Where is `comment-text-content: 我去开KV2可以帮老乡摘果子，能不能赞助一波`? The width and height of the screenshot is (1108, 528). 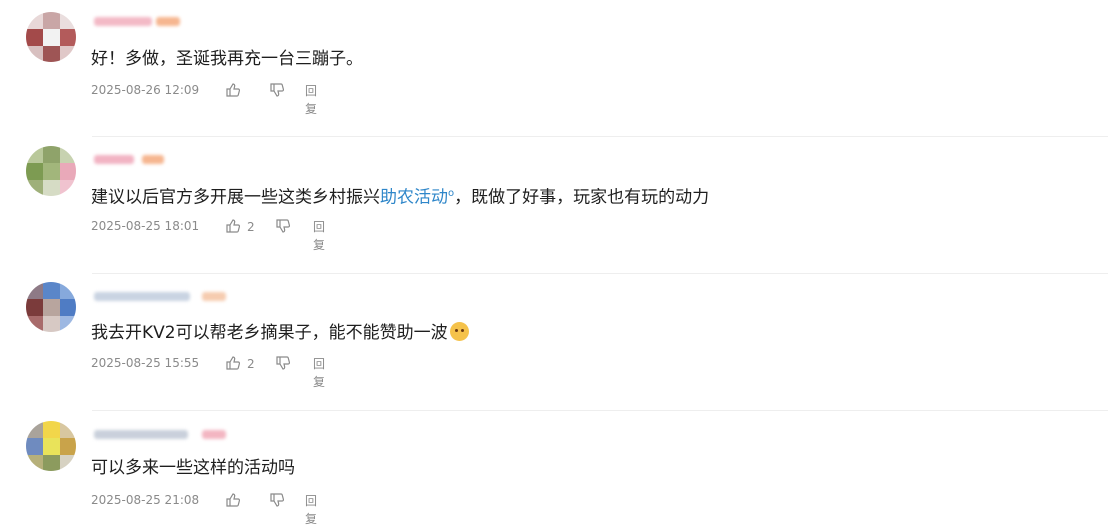
comment-text-content: 我去开KV2可以帮老乡摘果子，能不能赞助一波 is located at coordinates (269, 333).